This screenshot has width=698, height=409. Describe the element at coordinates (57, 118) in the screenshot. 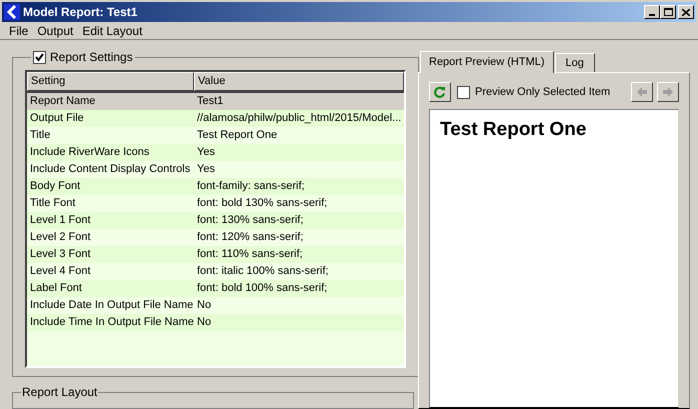

I see `table-cell-text: Output File` at that location.